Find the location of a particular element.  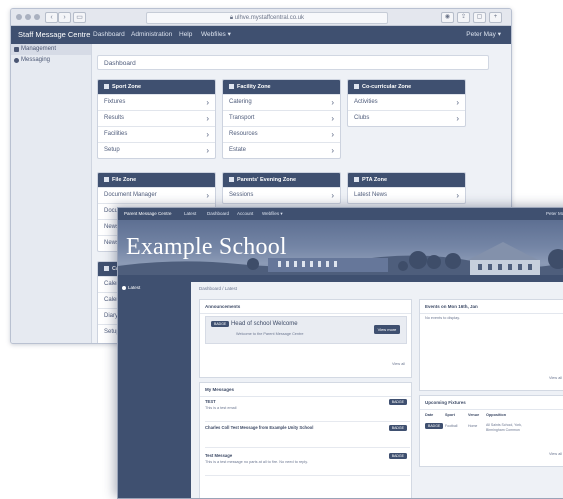

address-bar: 🔒︎ ulhve.mystaffcentral.co.uk is located at coordinates (267, 18).